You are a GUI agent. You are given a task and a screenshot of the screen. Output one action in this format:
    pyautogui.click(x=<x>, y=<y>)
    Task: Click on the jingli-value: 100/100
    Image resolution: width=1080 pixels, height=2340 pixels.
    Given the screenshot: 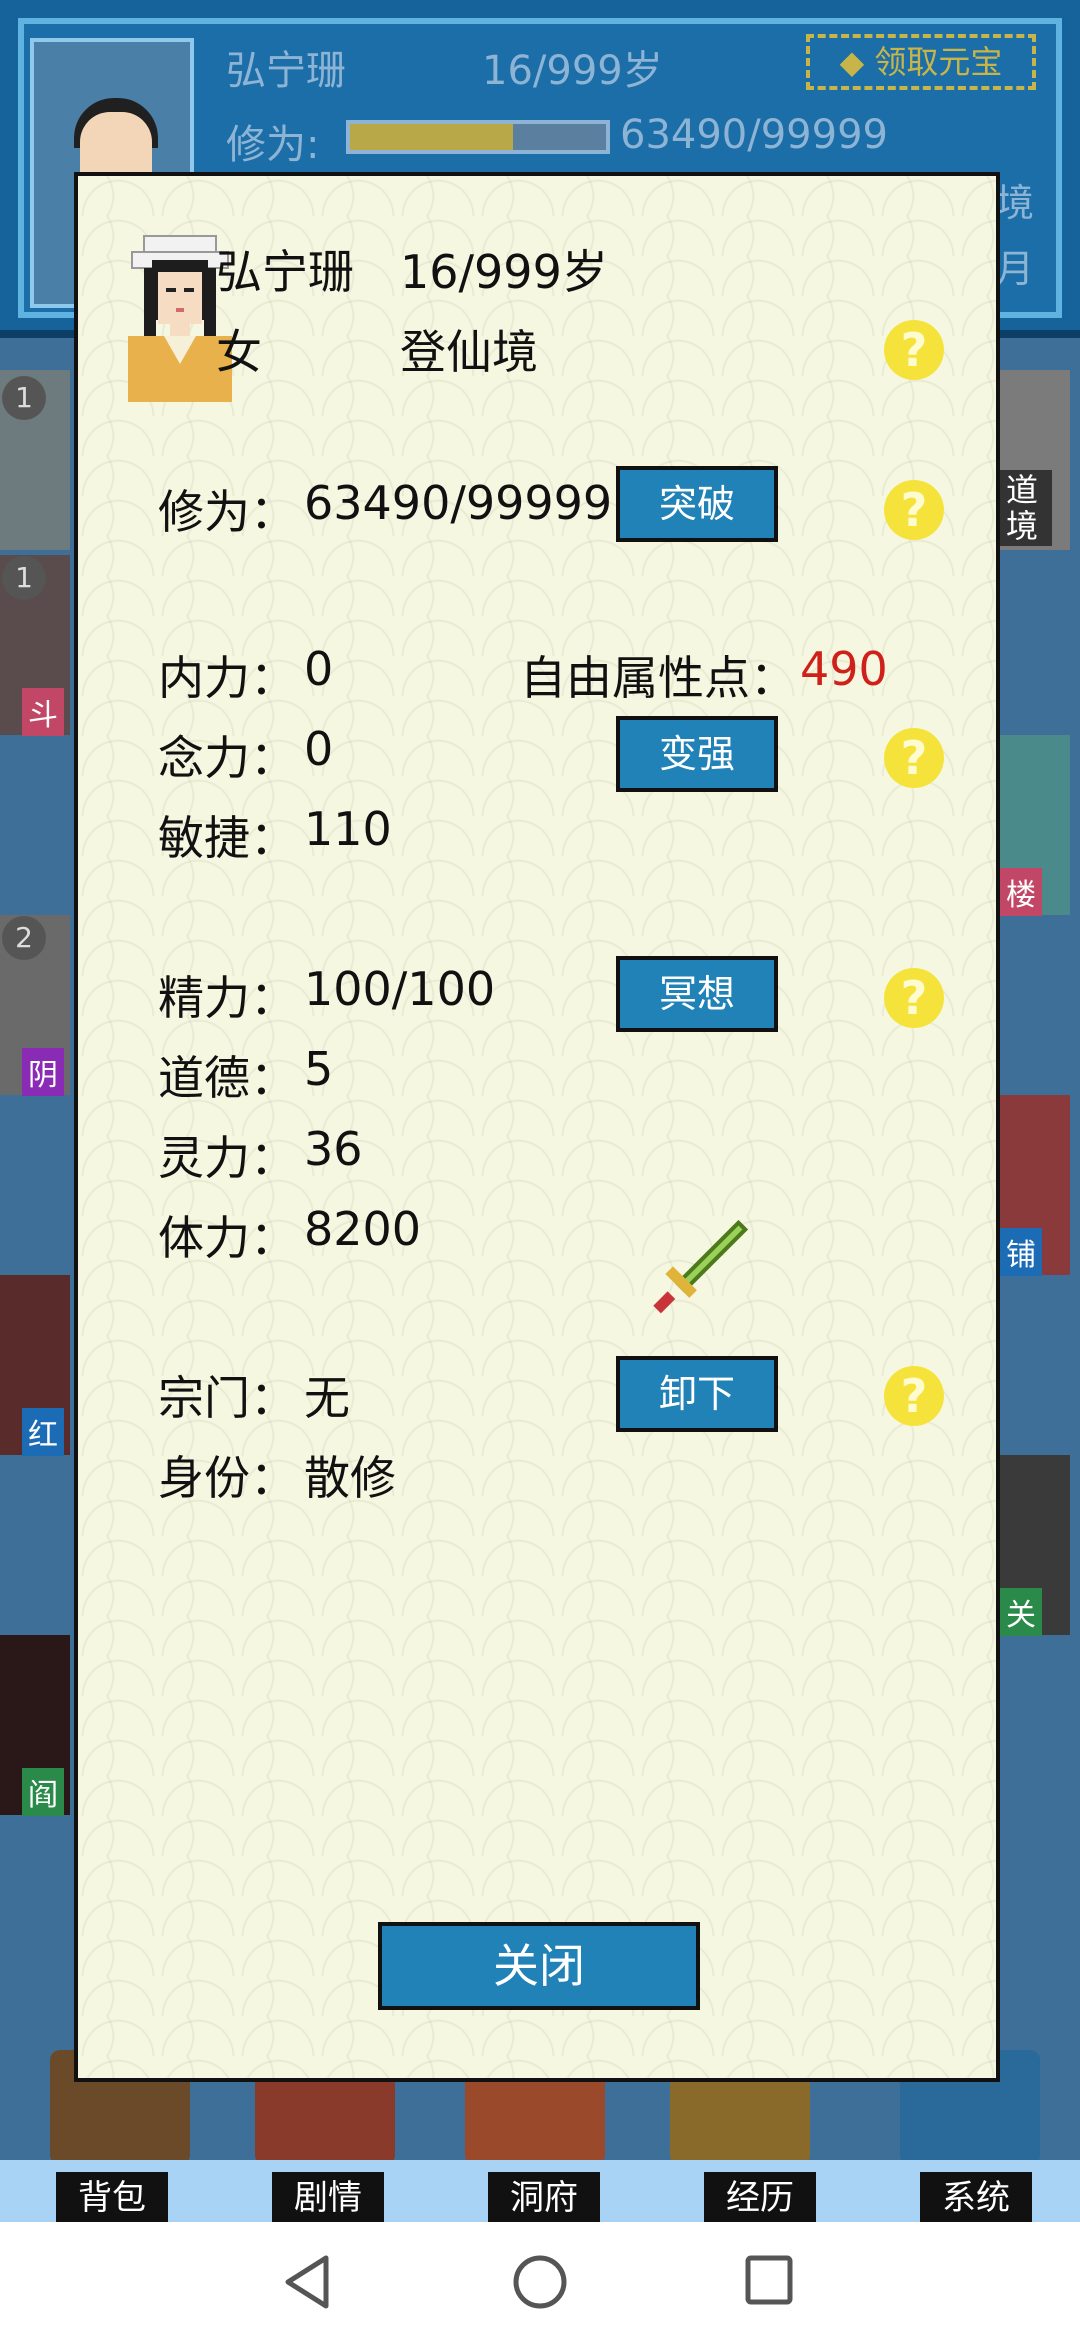 What is the action you would take?
    pyautogui.click(x=400, y=989)
    